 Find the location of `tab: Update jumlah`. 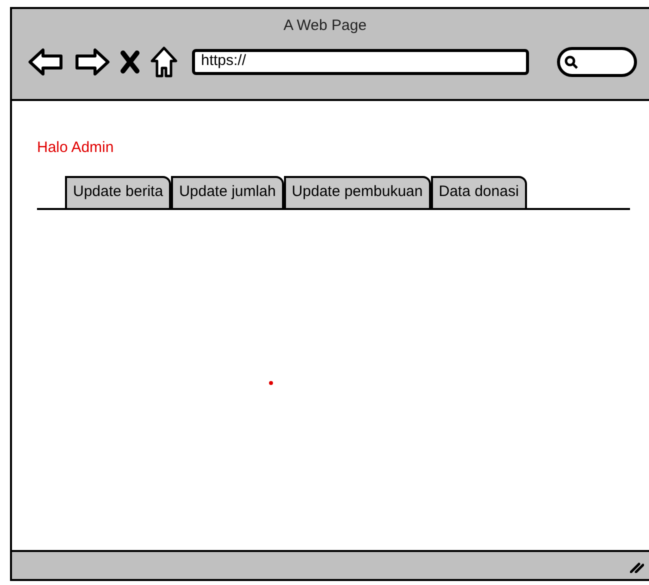

tab: Update jumlah is located at coordinates (227, 192).